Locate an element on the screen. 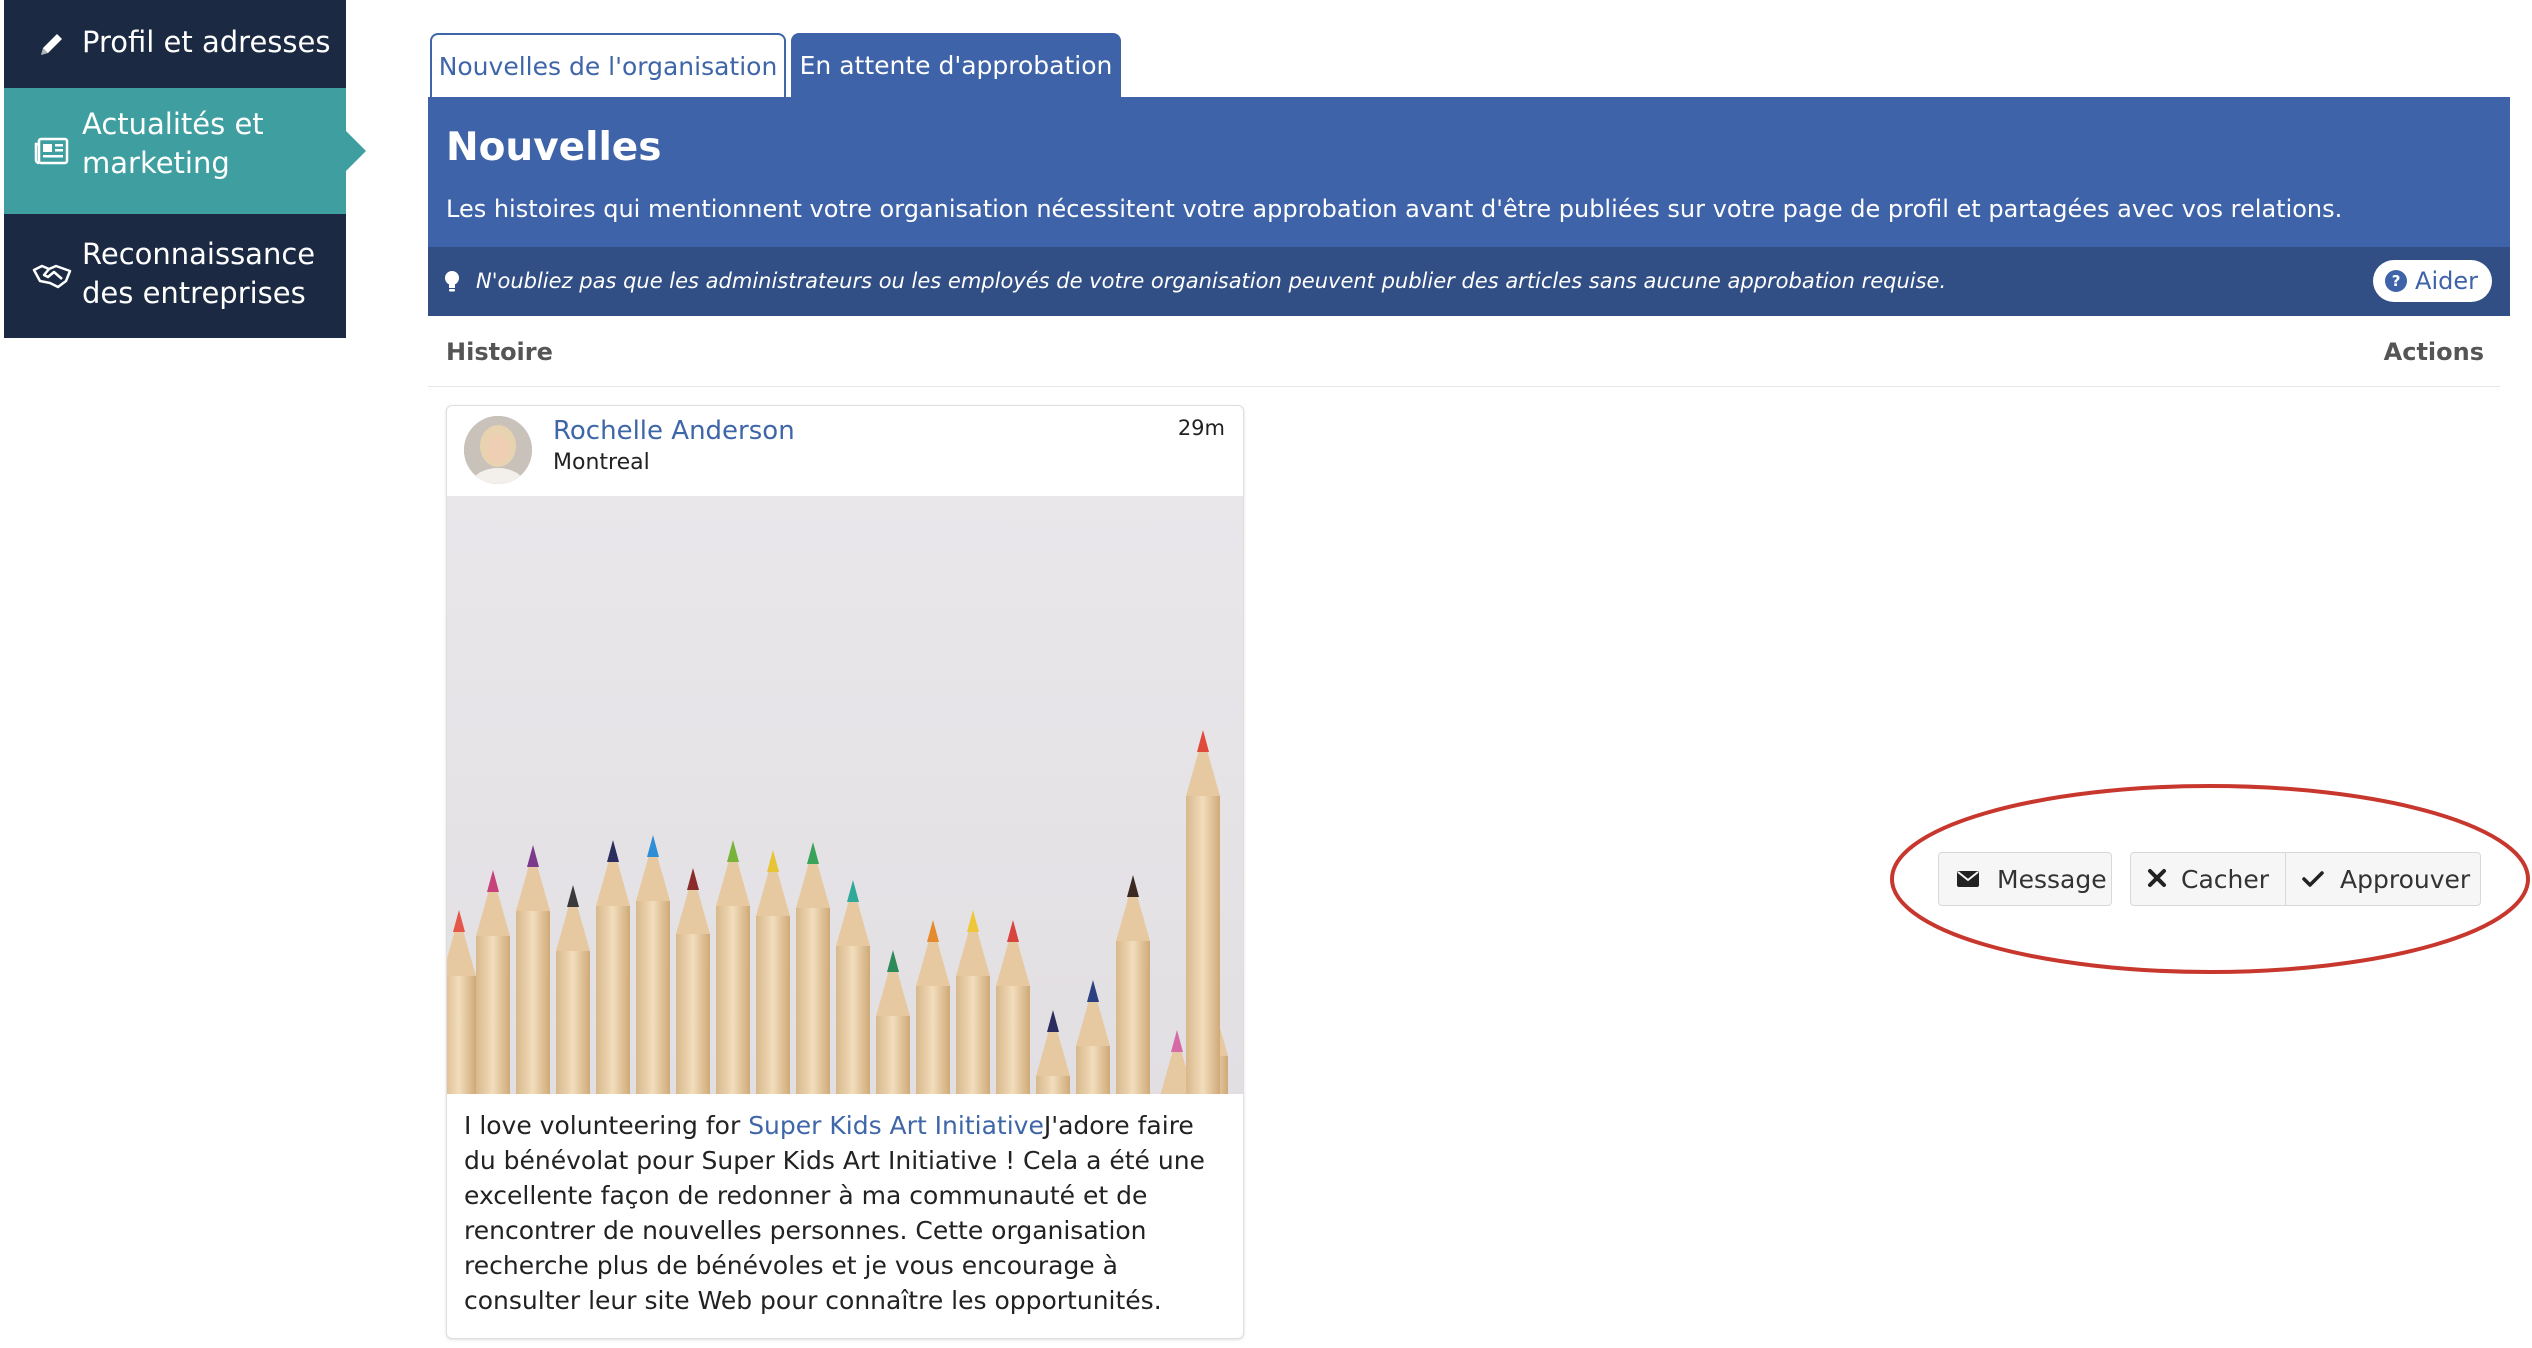 The image size is (2532, 1348). sidebar-item-profile: Profil et adresses is located at coordinates (175, 44).